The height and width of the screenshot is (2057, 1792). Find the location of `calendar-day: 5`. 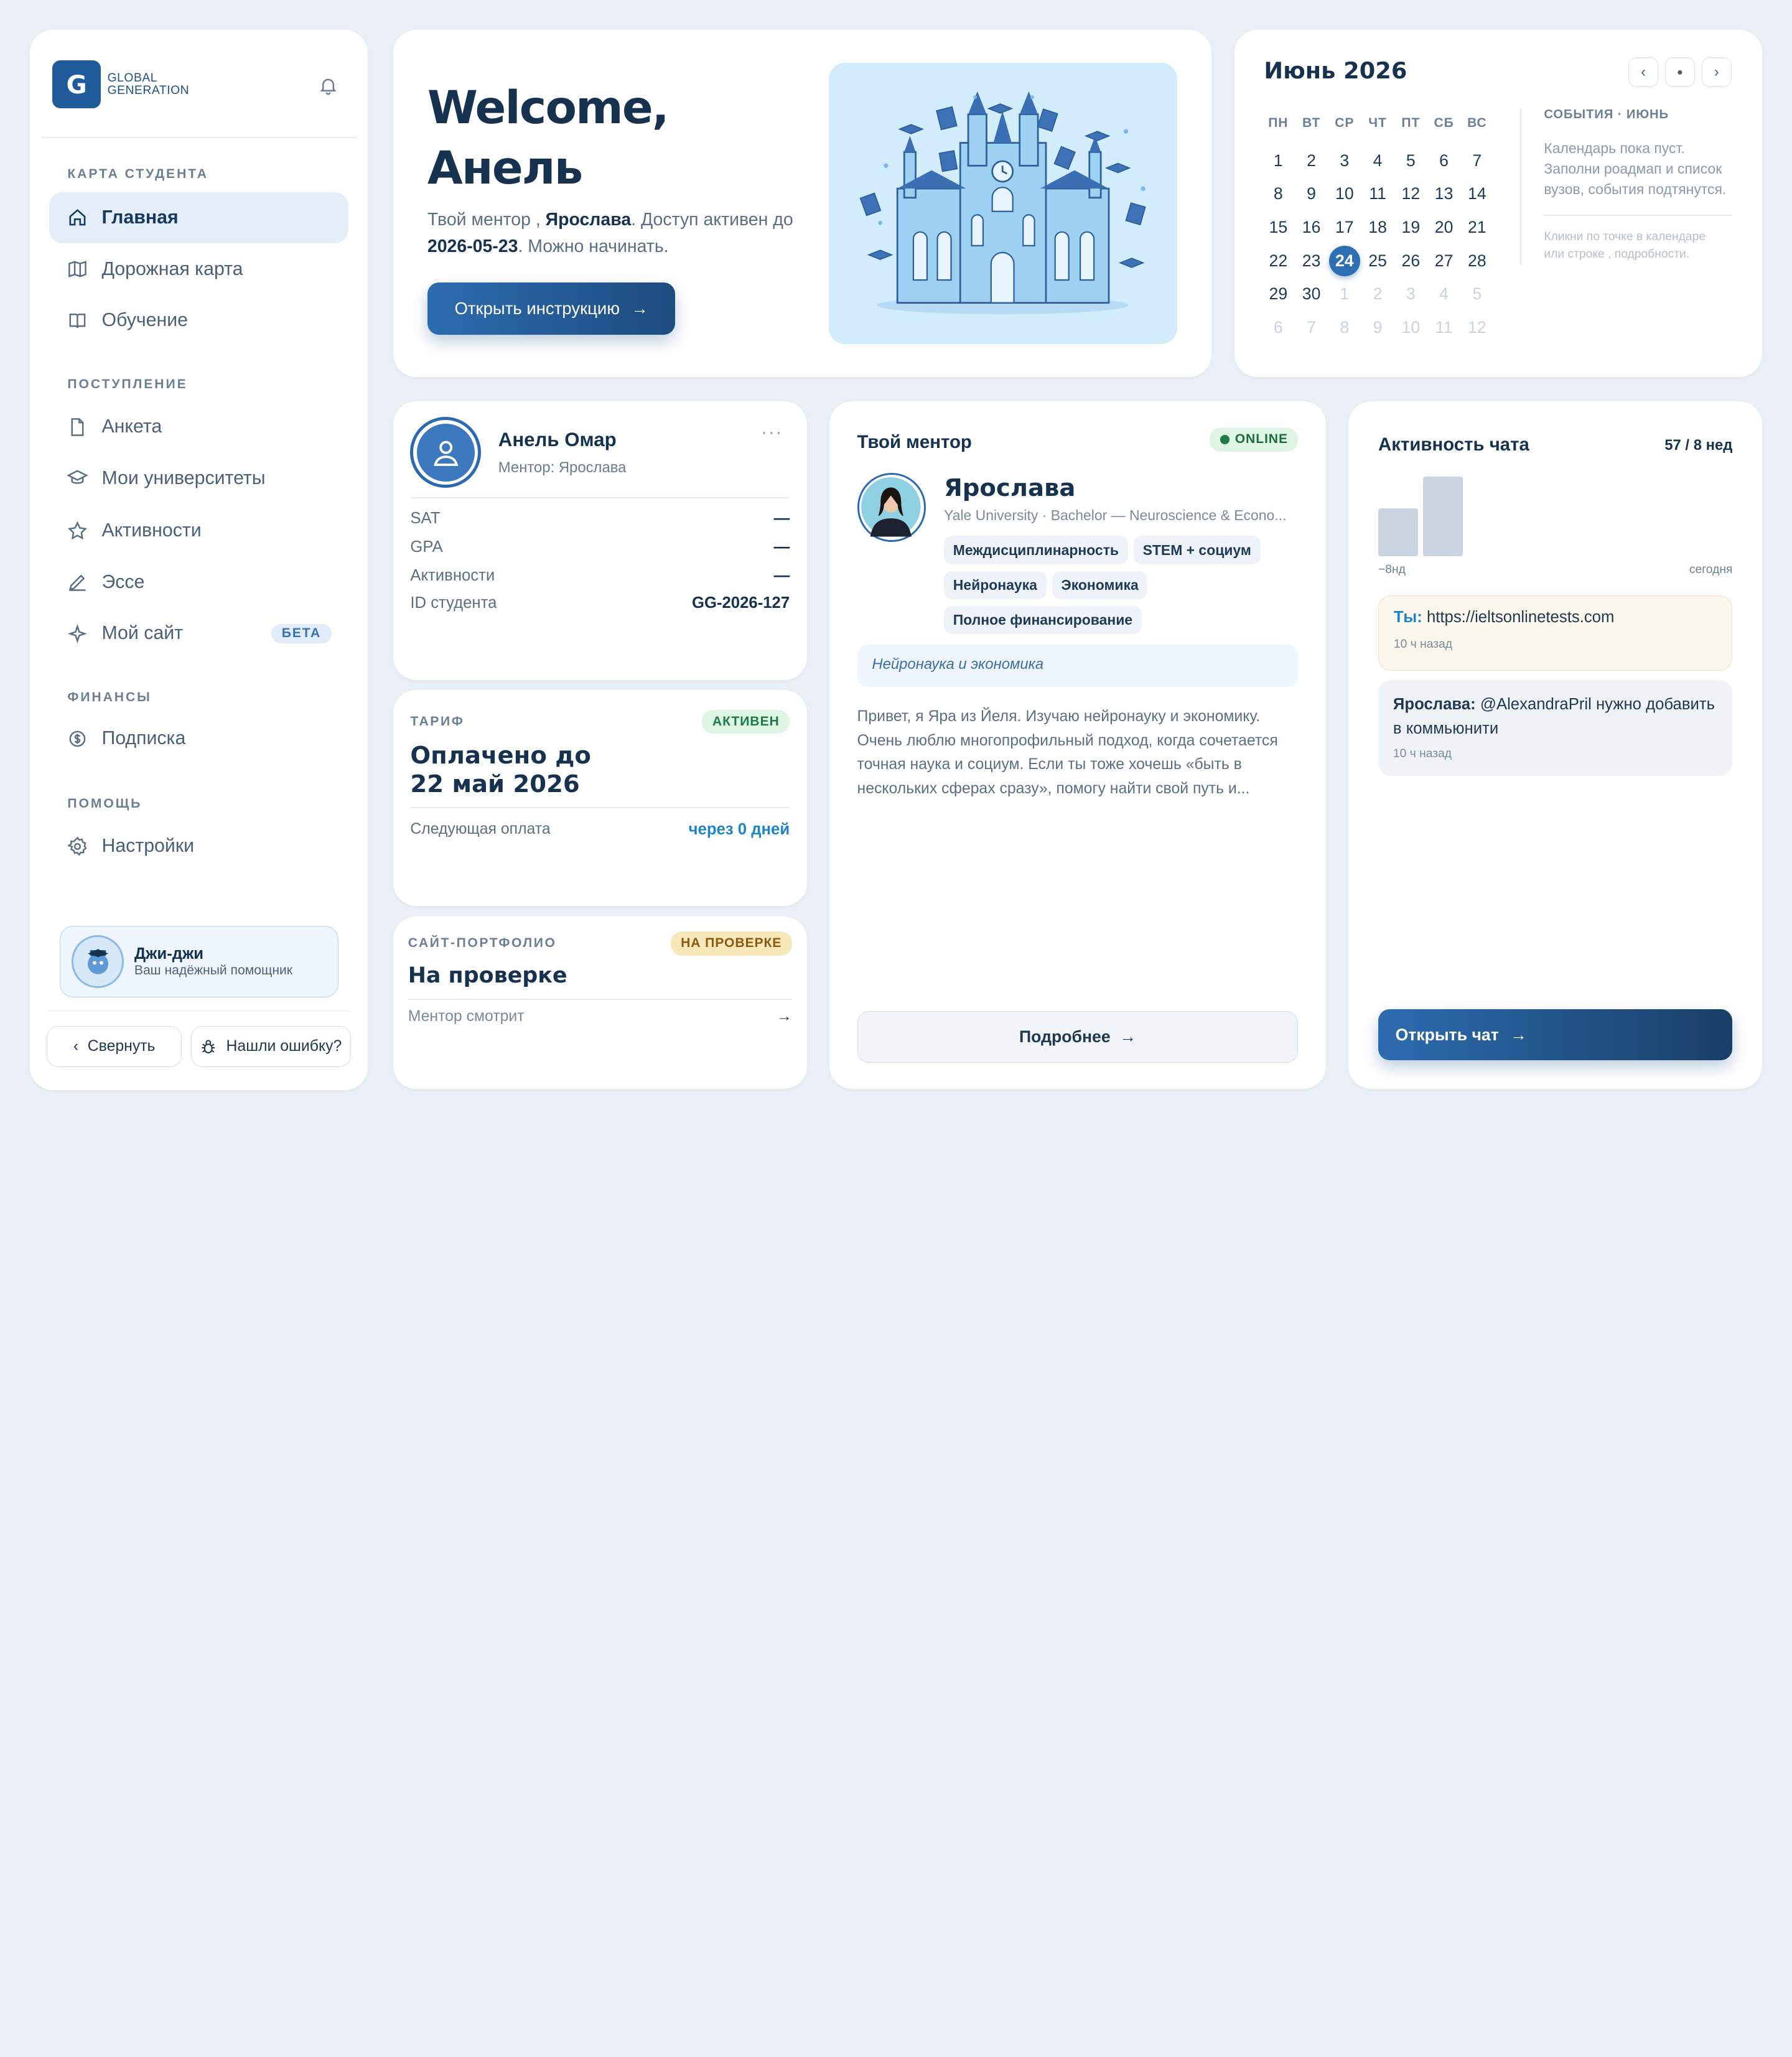

calendar-day: 5 is located at coordinates (1410, 161).